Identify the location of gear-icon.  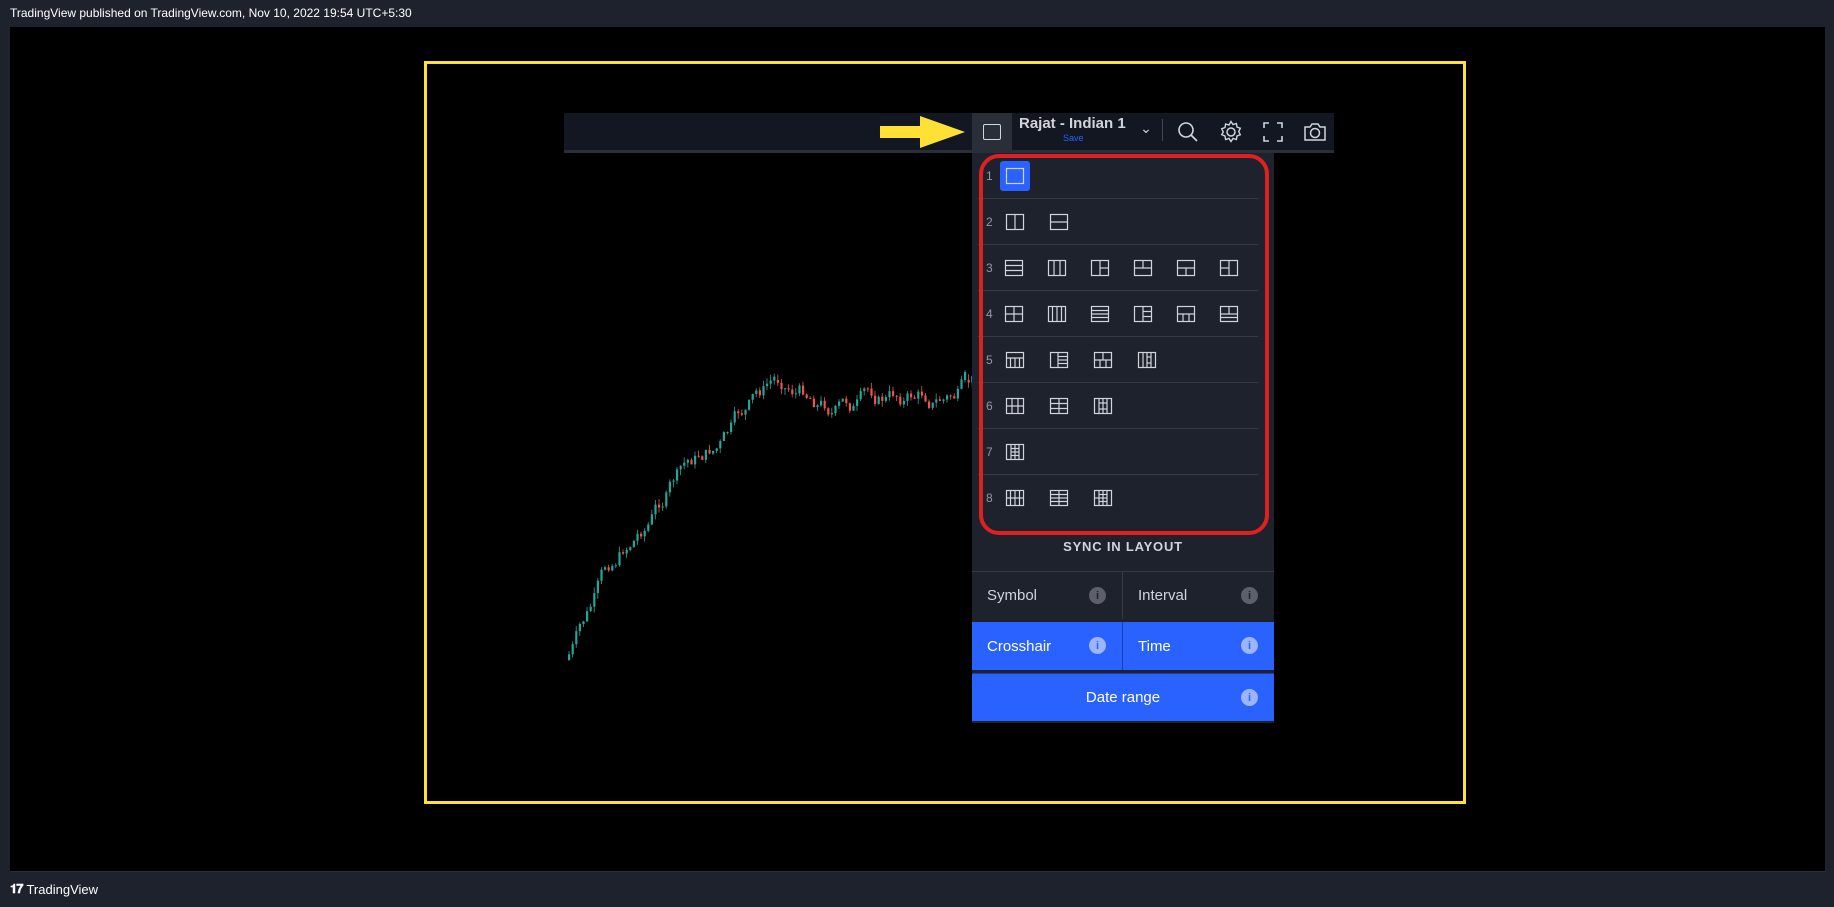
(1231, 132).